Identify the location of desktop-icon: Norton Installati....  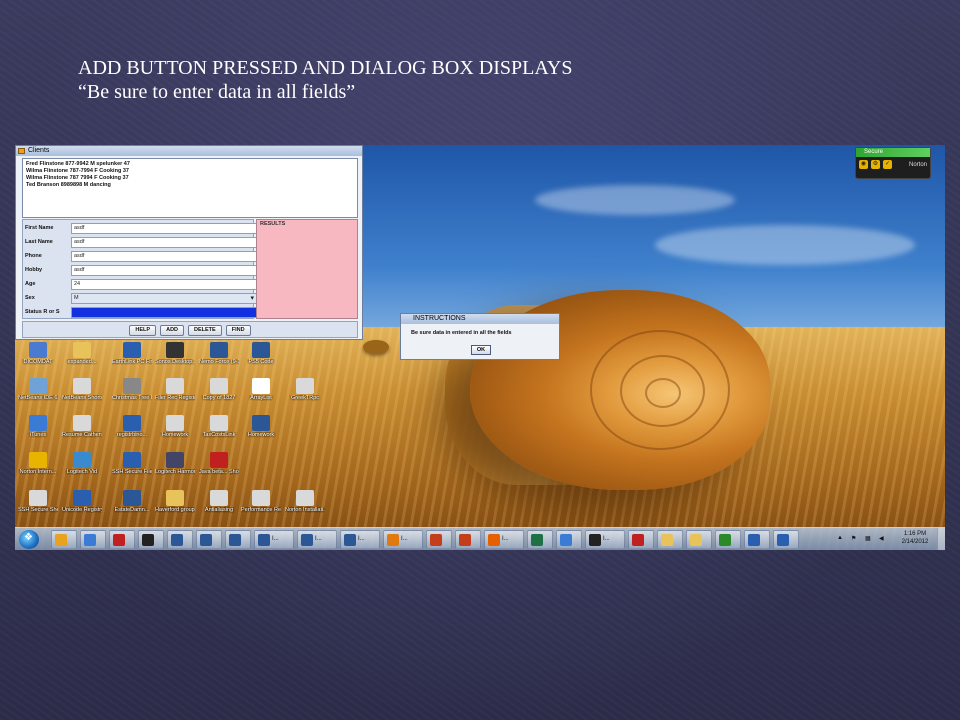
(305, 507).